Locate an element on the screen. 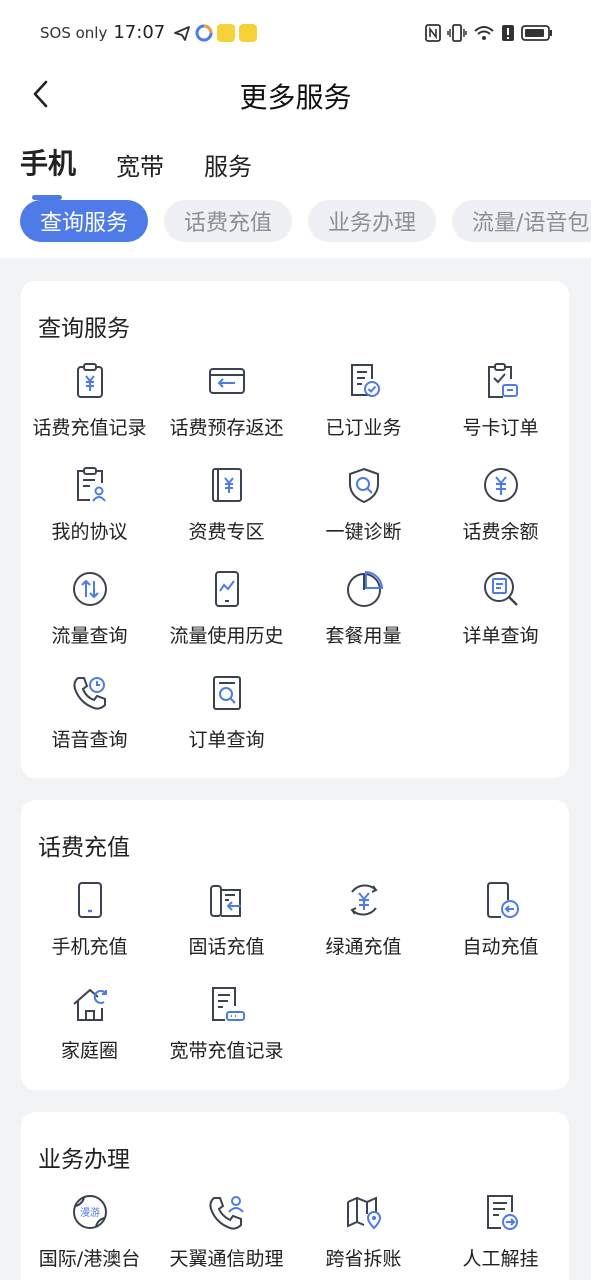 The image size is (591, 1280). phone-chart-icon is located at coordinates (226, 589).